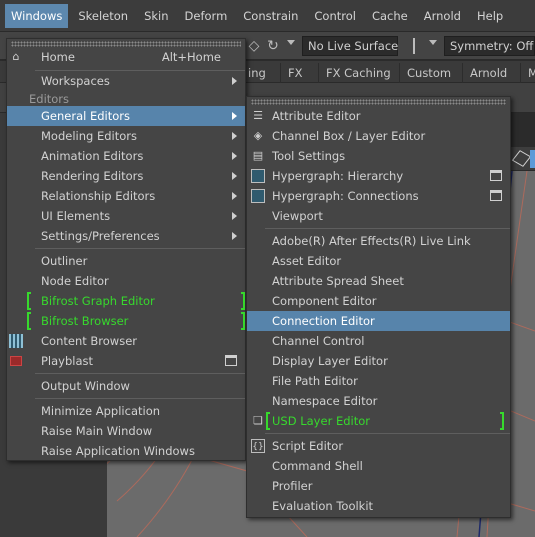 This screenshot has width=535, height=537. What do you see at coordinates (86, 116) in the screenshot?
I see `menu-item-general-editors-label: General Editors` at bounding box center [86, 116].